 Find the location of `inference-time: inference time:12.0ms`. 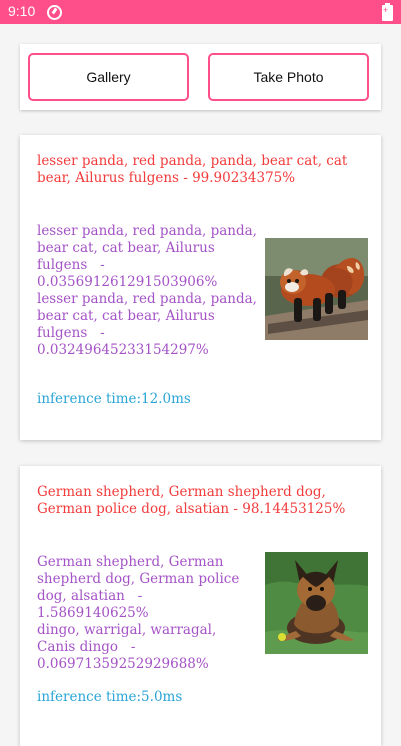

inference-time: inference time:12.0ms is located at coordinates (114, 399).